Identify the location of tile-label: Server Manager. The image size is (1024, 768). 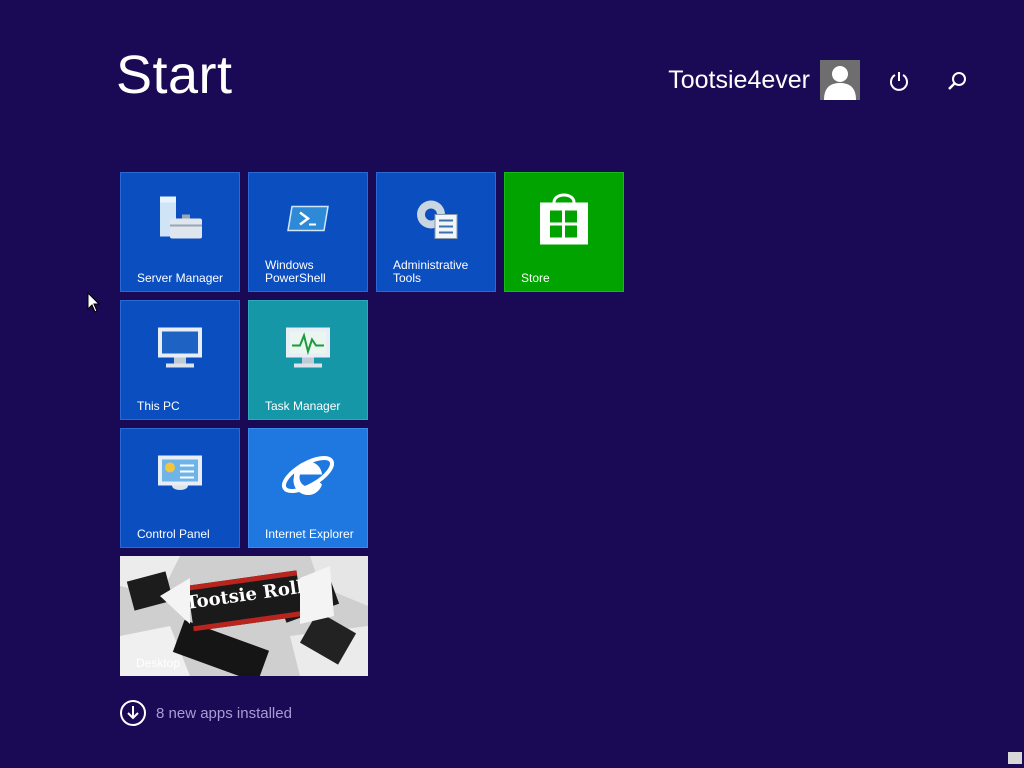
(180, 278).